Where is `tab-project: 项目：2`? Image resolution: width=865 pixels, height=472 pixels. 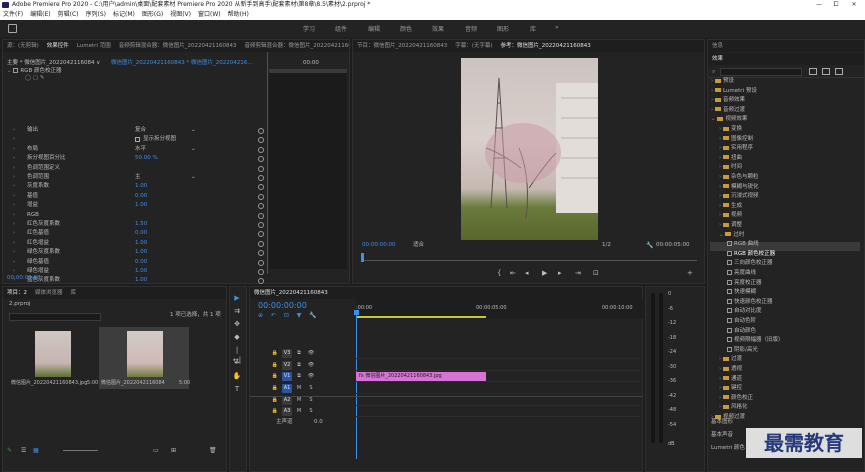 tab-project: 项目：2 is located at coordinates (17, 293).